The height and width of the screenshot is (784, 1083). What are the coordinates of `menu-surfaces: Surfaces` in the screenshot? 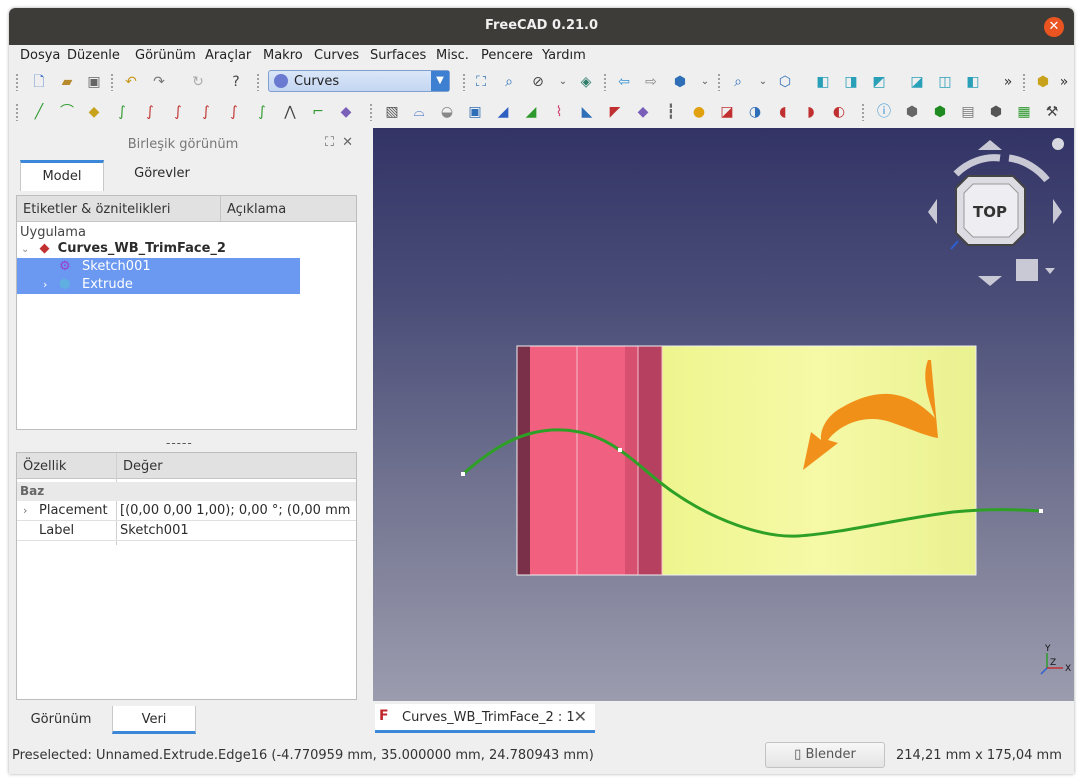 It's located at (398, 55).